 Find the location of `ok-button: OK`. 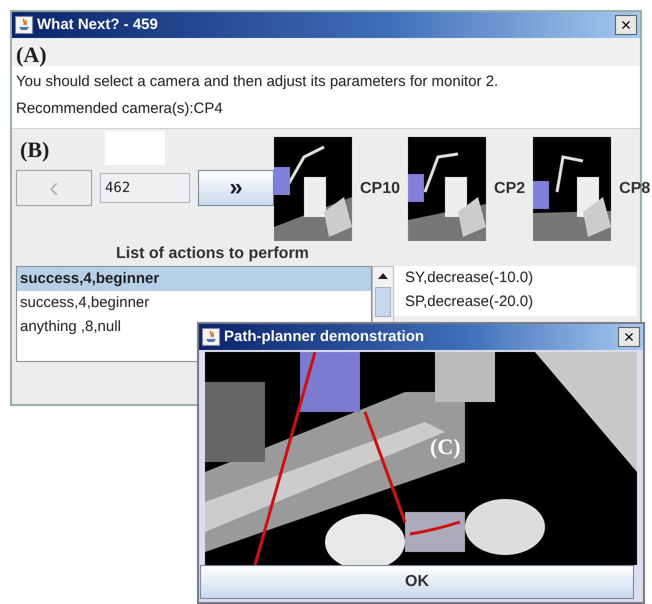

ok-button: OK is located at coordinates (417, 582).